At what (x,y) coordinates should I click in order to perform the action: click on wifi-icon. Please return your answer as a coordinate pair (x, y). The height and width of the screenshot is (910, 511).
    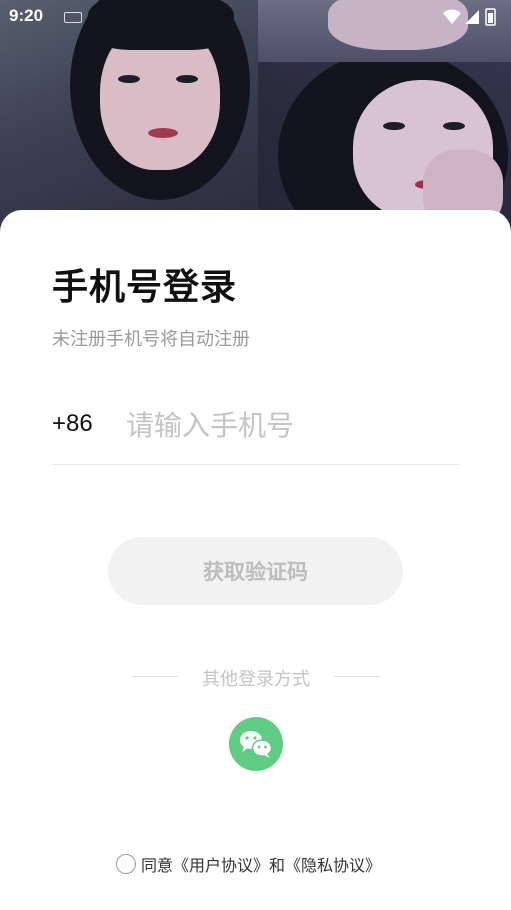
    Looking at the image, I should click on (452, 16).